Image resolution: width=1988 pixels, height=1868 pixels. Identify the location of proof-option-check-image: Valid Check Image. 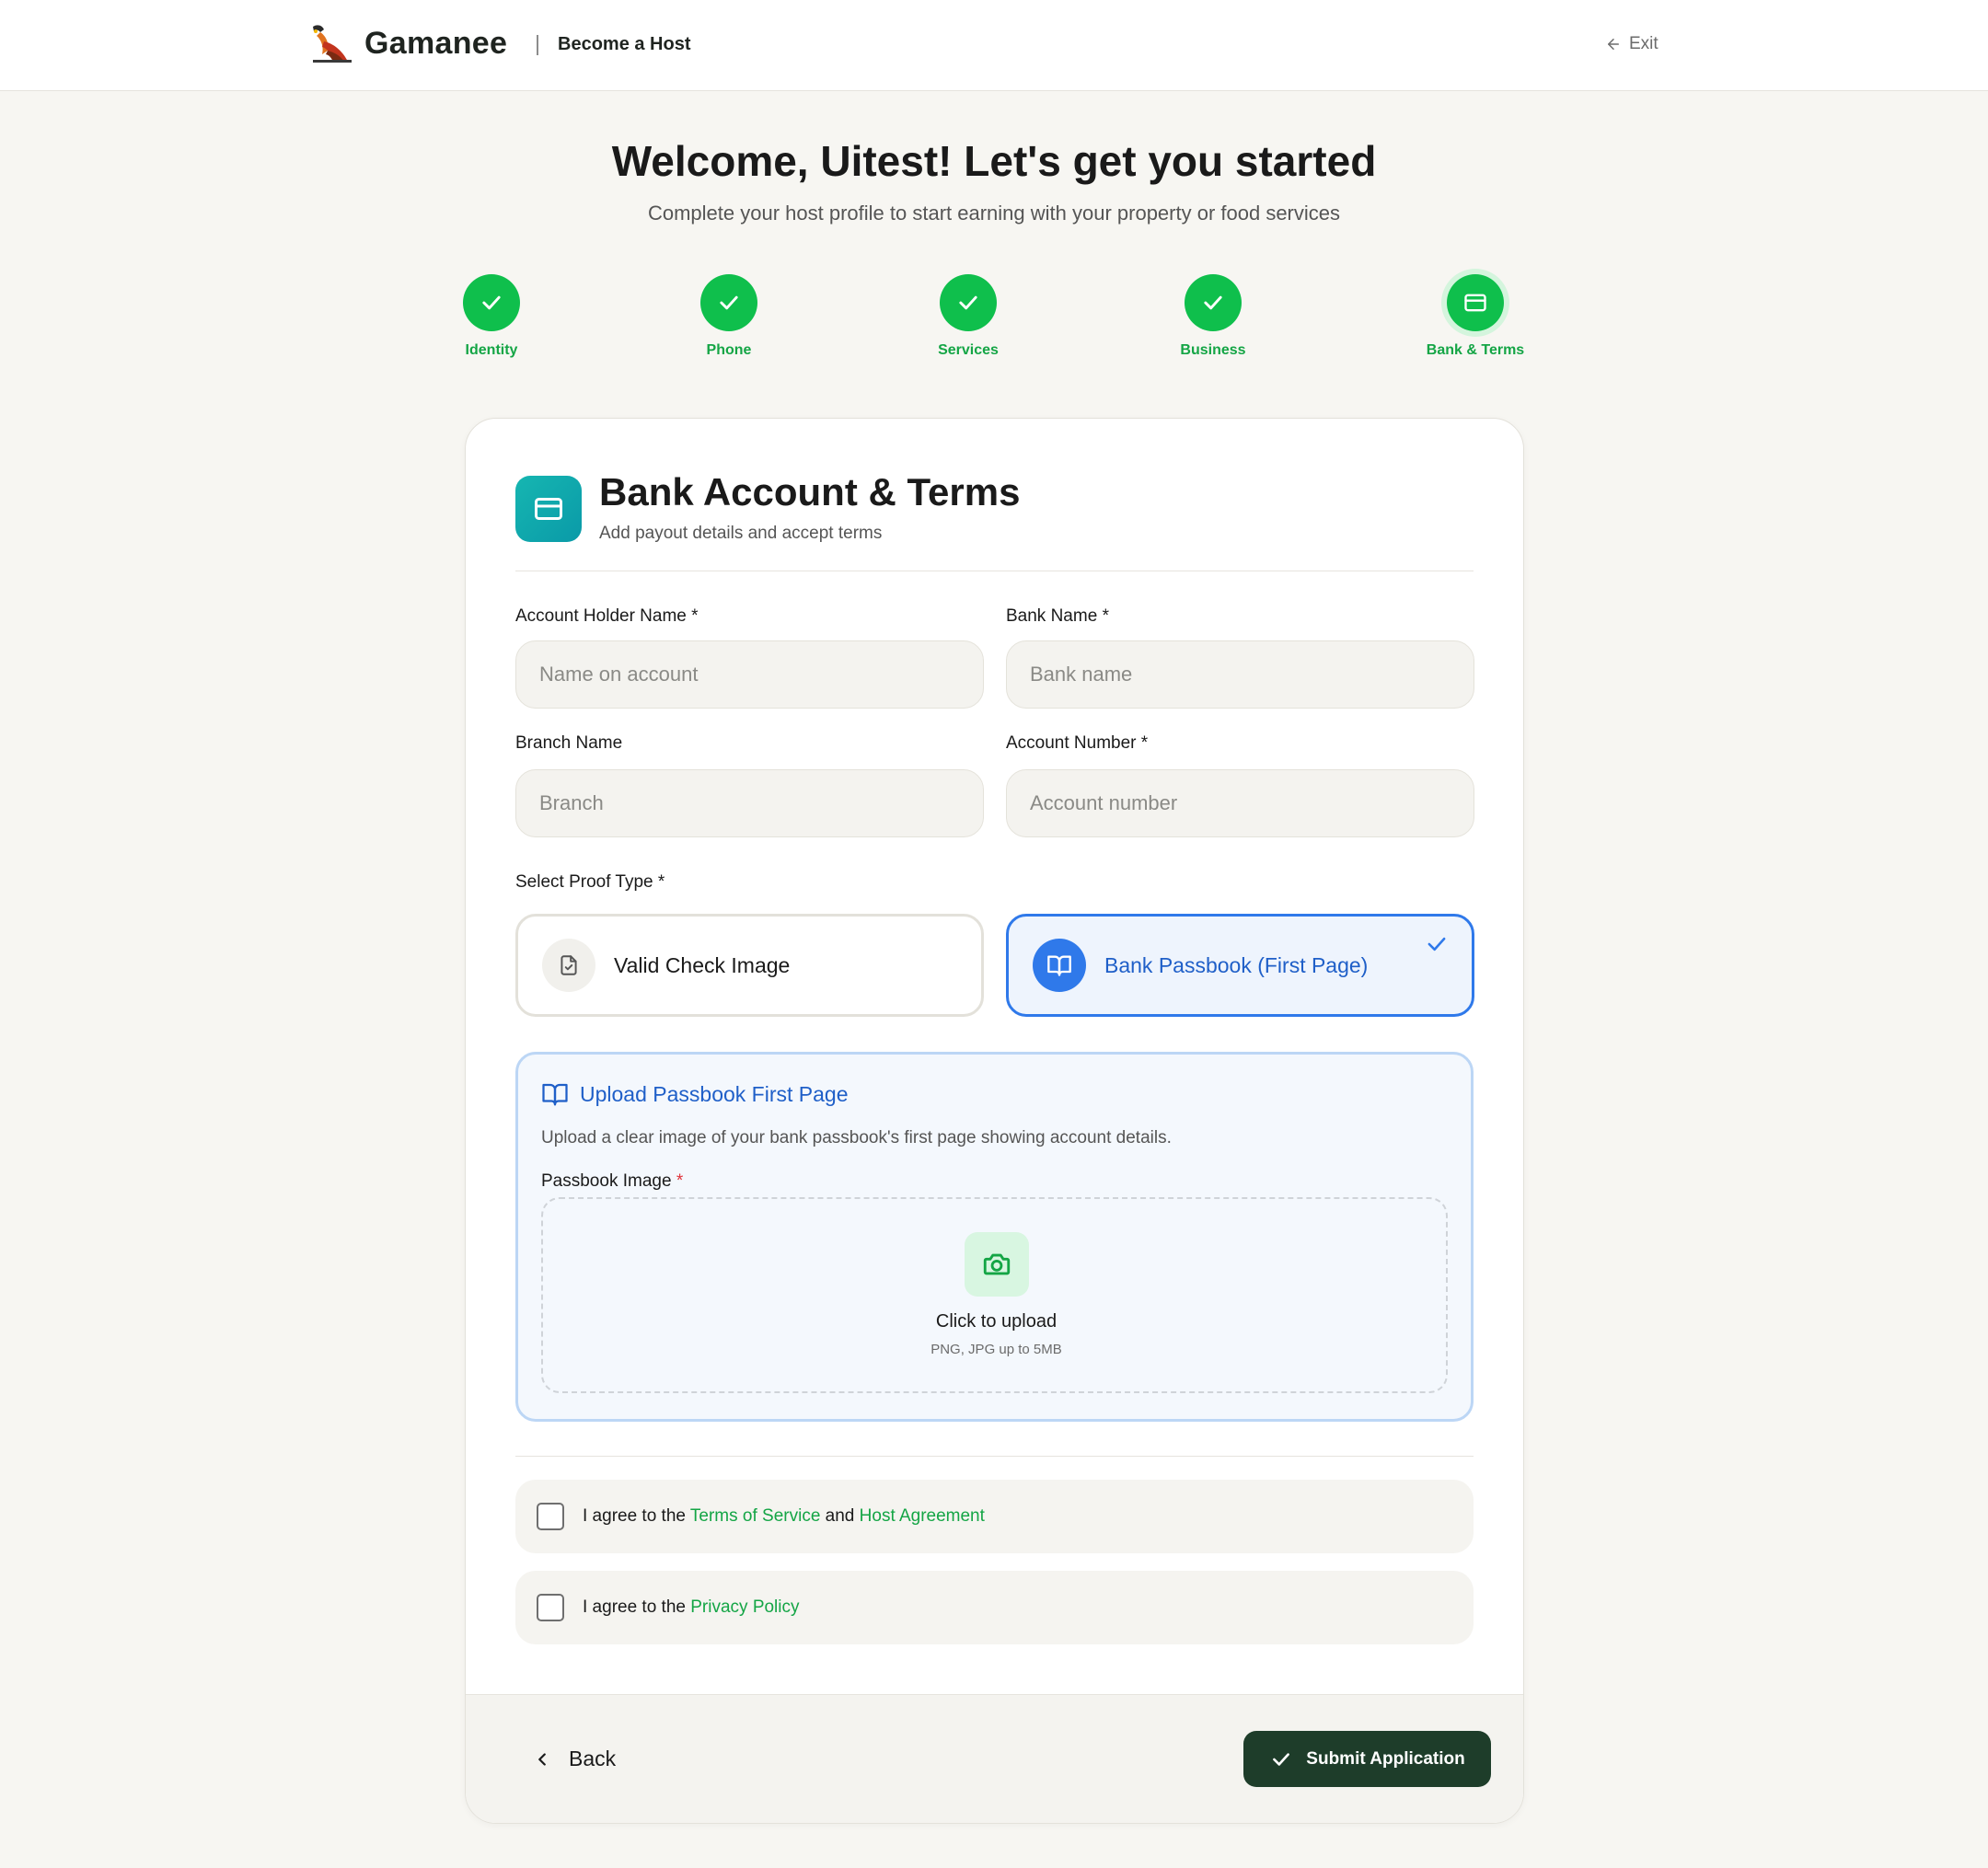
(750, 966).